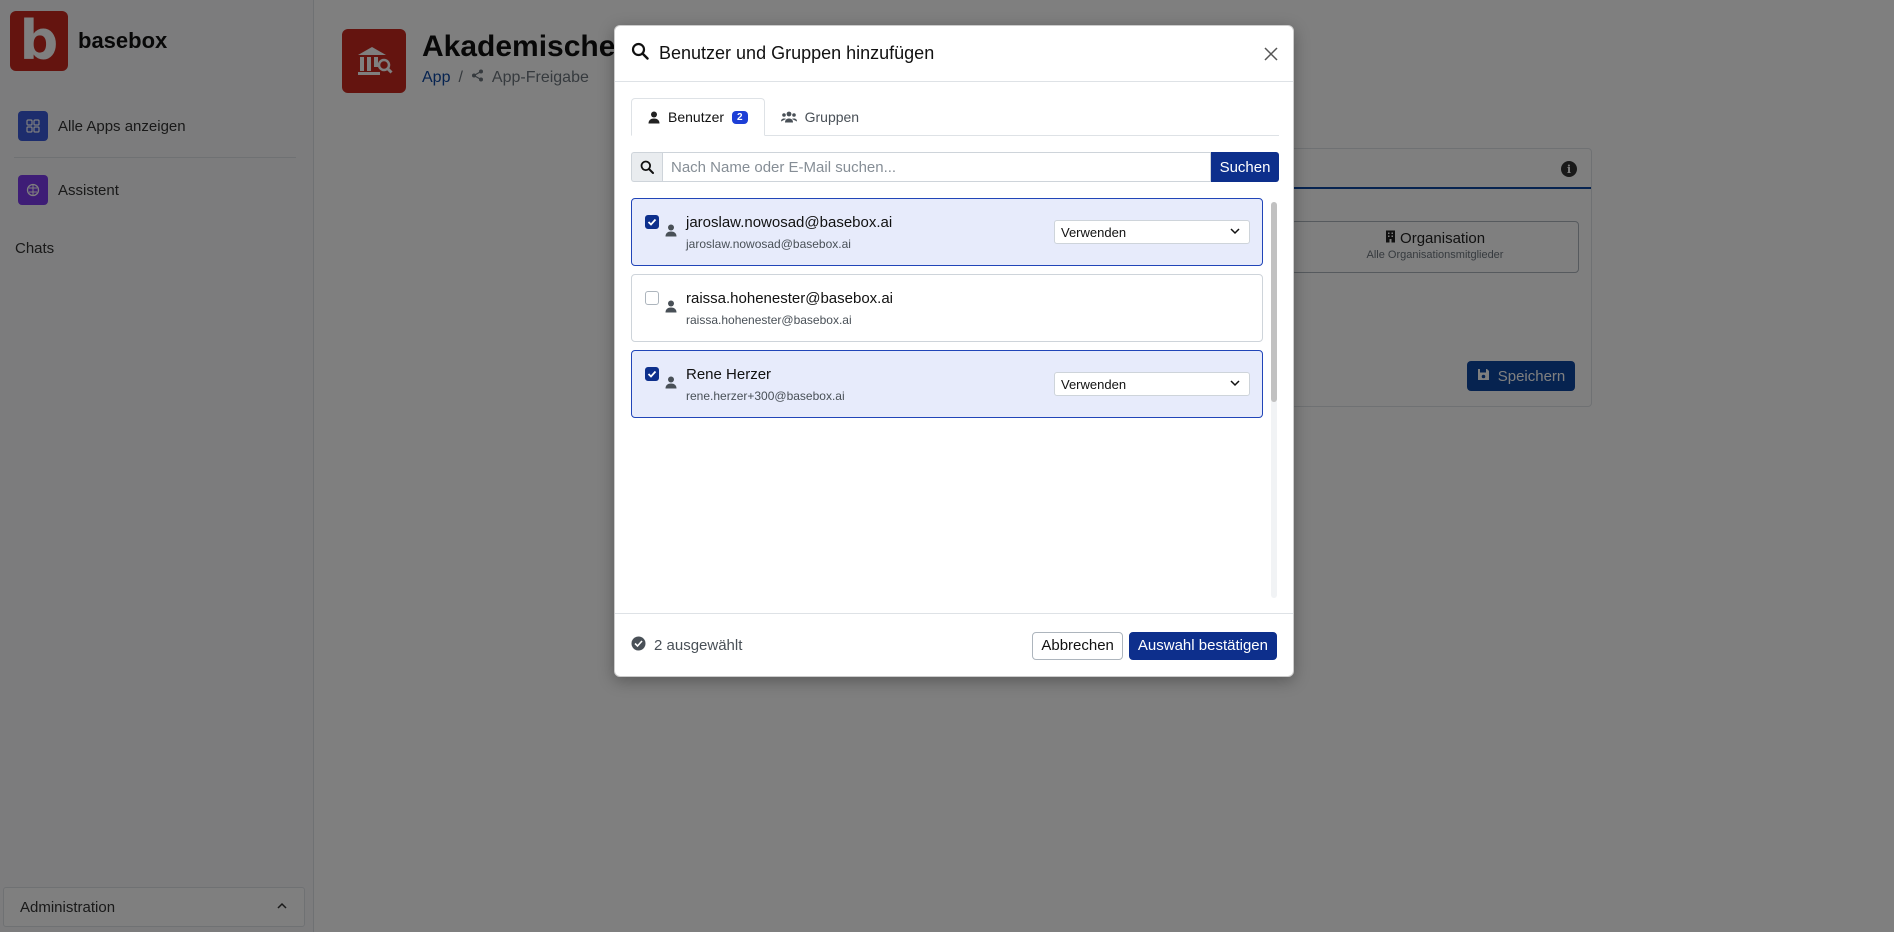  I want to click on list-scrollbar, so click(1274, 400).